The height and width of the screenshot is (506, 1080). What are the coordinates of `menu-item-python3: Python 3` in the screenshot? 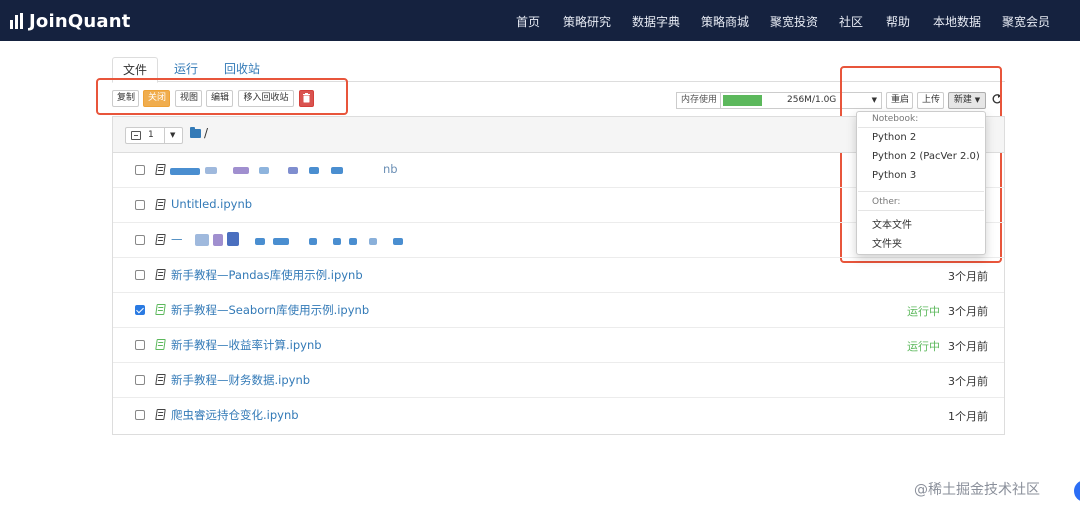 It's located at (894, 175).